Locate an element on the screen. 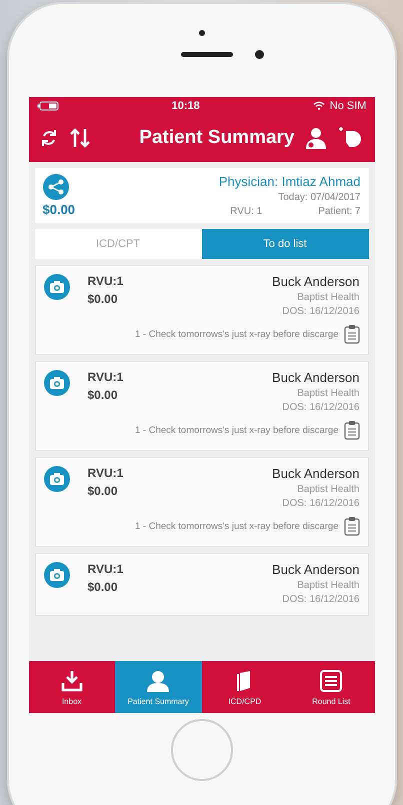  camera-dot is located at coordinates (201, 33).